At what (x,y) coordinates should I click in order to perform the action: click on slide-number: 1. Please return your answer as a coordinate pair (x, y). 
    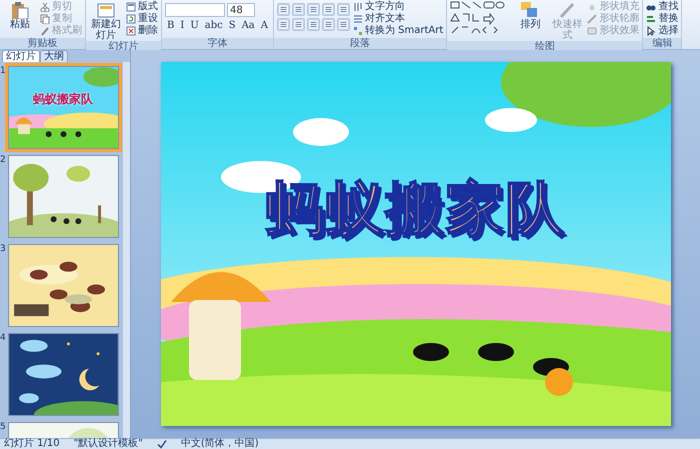
    Looking at the image, I should click on (3, 71).